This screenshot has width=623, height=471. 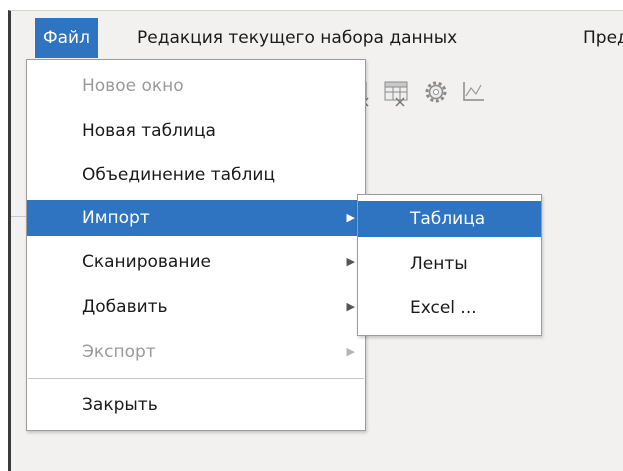 I want to click on menu-item-label: Закрыть, so click(x=120, y=405).